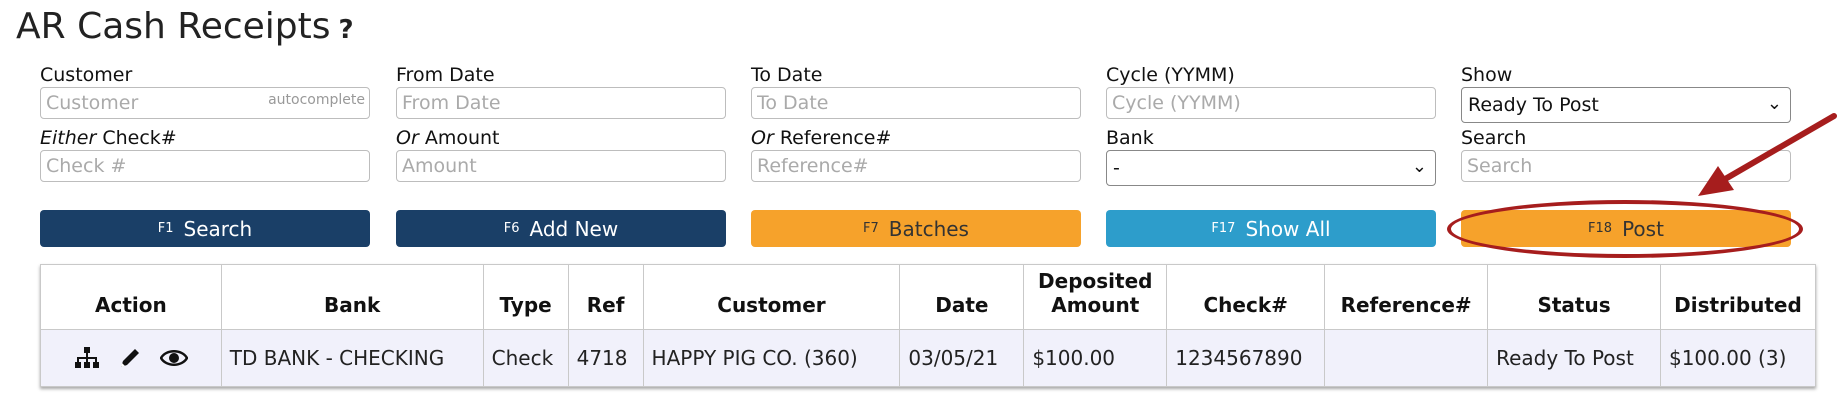 This screenshot has width=1837, height=406. What do you see at coordinates (445, 75) in the screenshot?
I see `from-date-label: From Date` at bounding box center [445, 75].